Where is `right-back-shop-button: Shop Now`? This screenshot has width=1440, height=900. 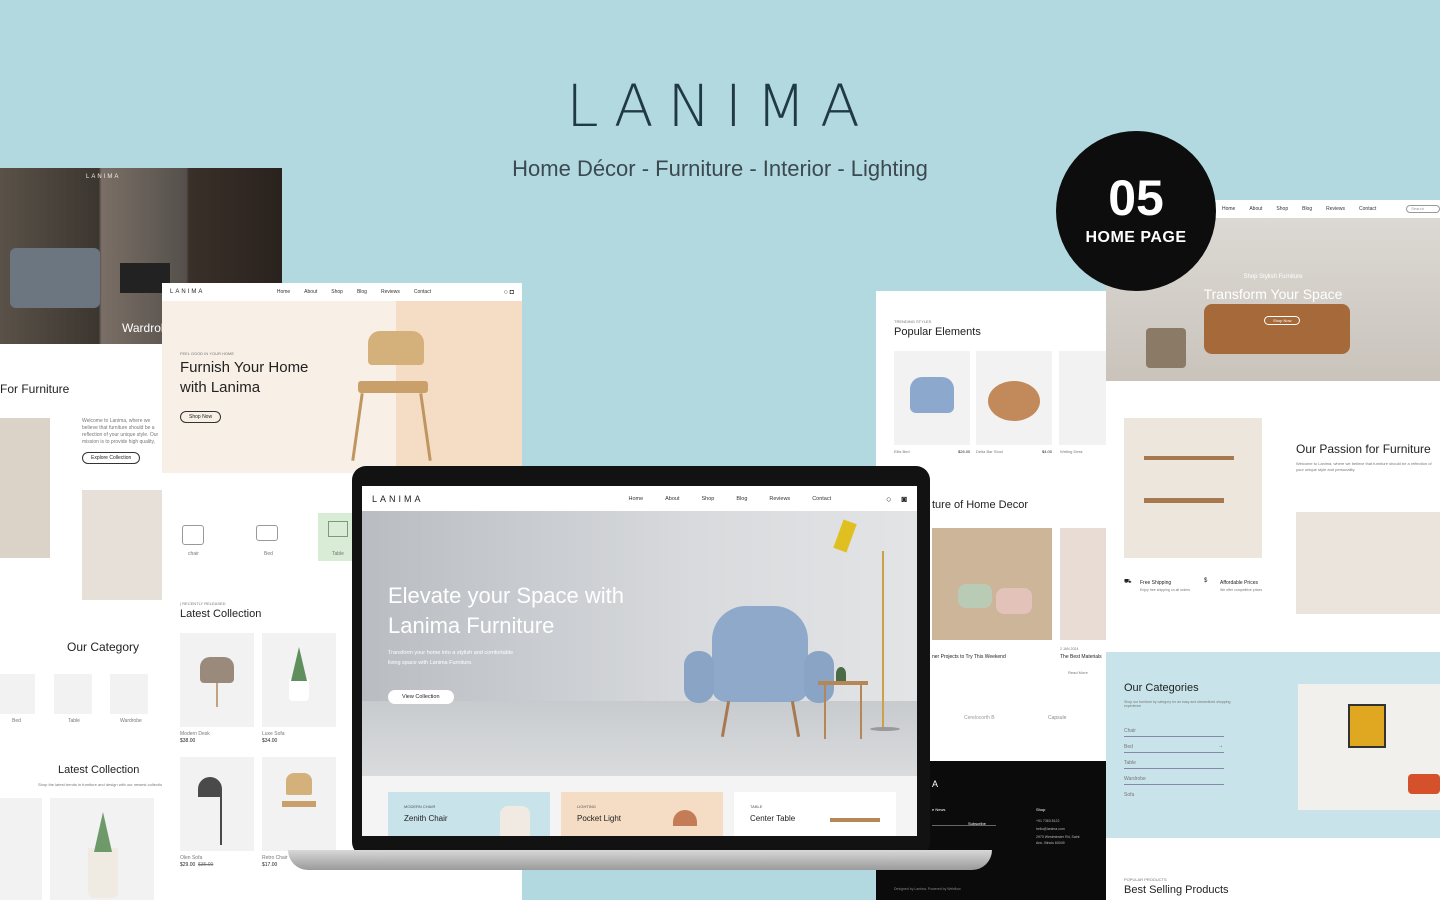 right-back-shop-button: Shop Now is located at coordinates (1282, 320).